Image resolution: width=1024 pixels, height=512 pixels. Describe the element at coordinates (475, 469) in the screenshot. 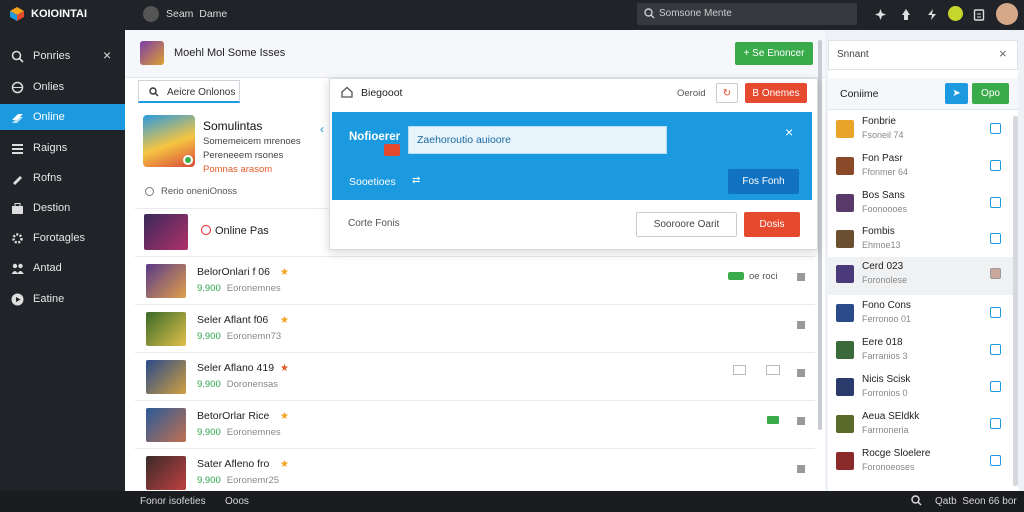

I see `table-row: Sater Afleno fro ★ 9.900 Eoronemr25` at that location.